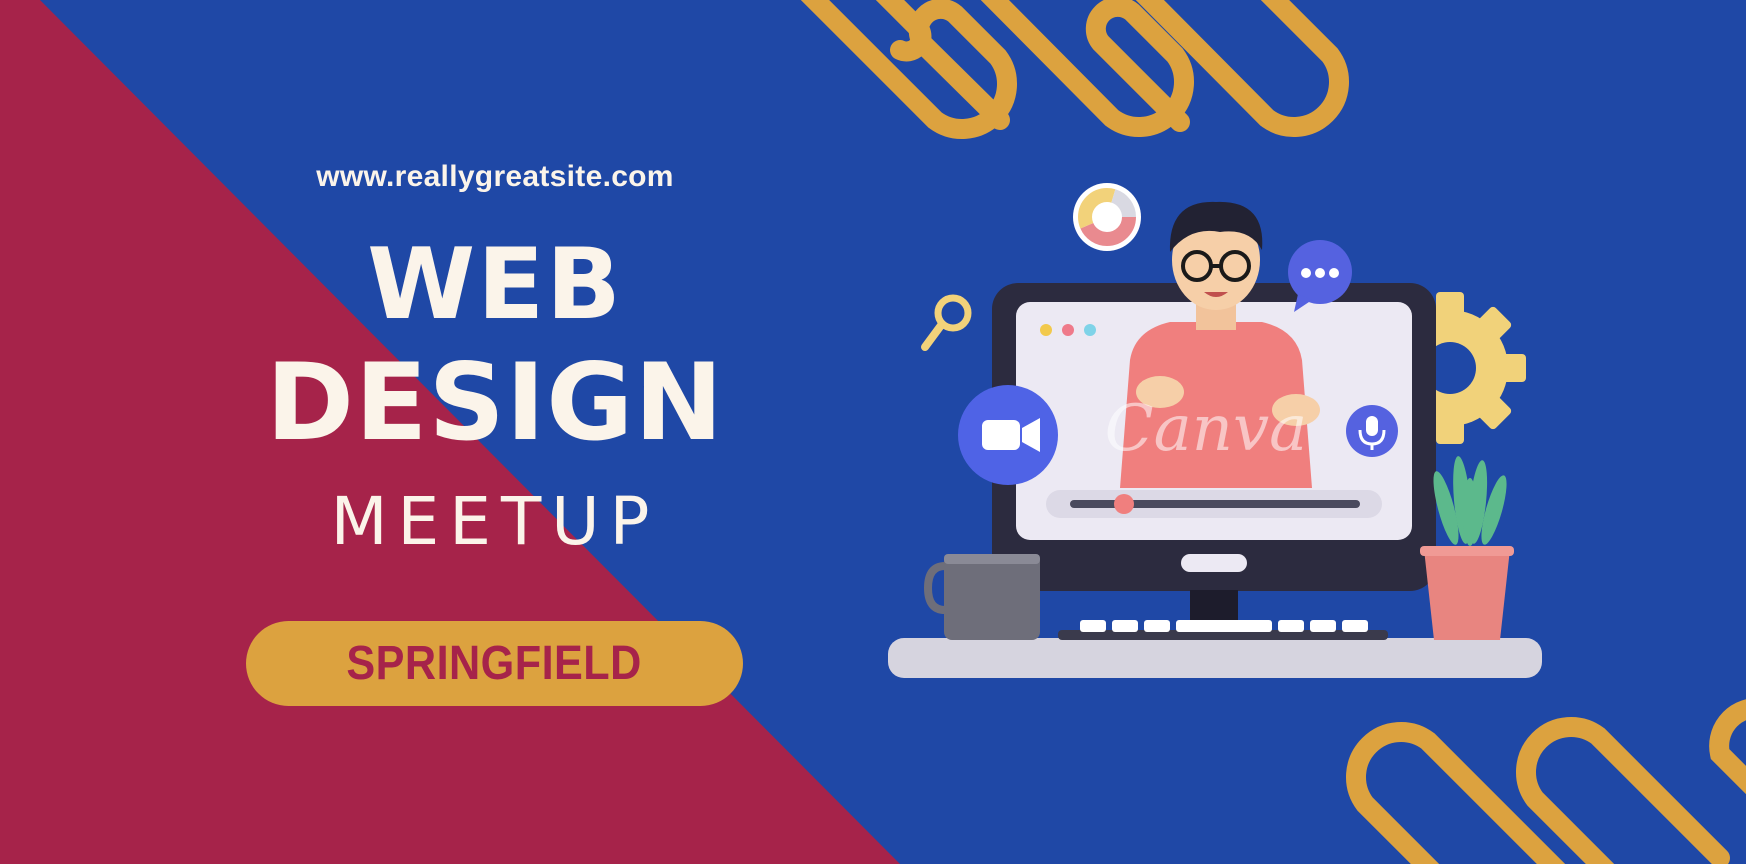  What do you see at coordinates (981, 597) in the screenshot?
I see `mug-icon` at bounding box center [981, 597].